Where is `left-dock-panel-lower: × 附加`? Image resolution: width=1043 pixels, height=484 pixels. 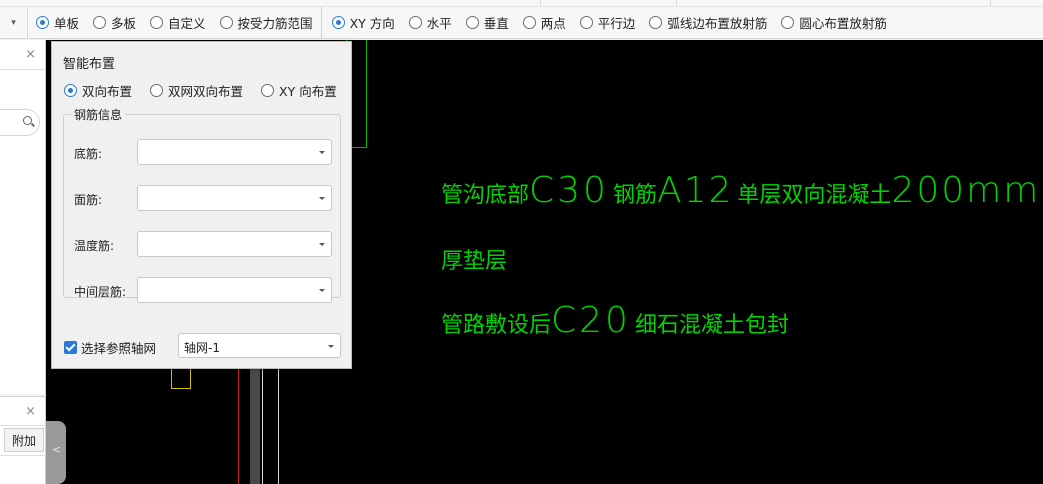 left-dock-panel-lower: × 附加 is located at coordinates (23, 440).